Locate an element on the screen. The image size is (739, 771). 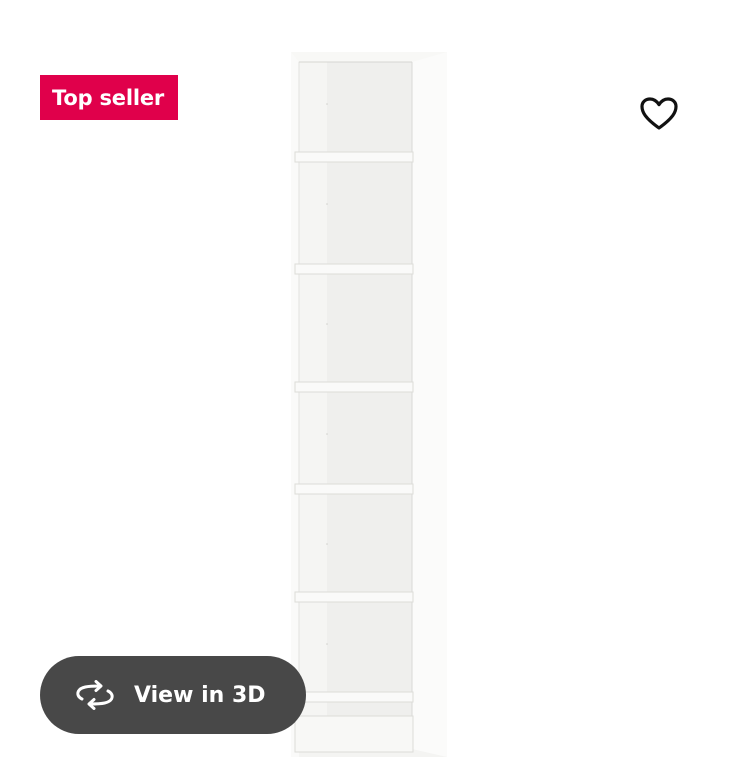
heart-outline-icon is located at coordinates (659, 113).